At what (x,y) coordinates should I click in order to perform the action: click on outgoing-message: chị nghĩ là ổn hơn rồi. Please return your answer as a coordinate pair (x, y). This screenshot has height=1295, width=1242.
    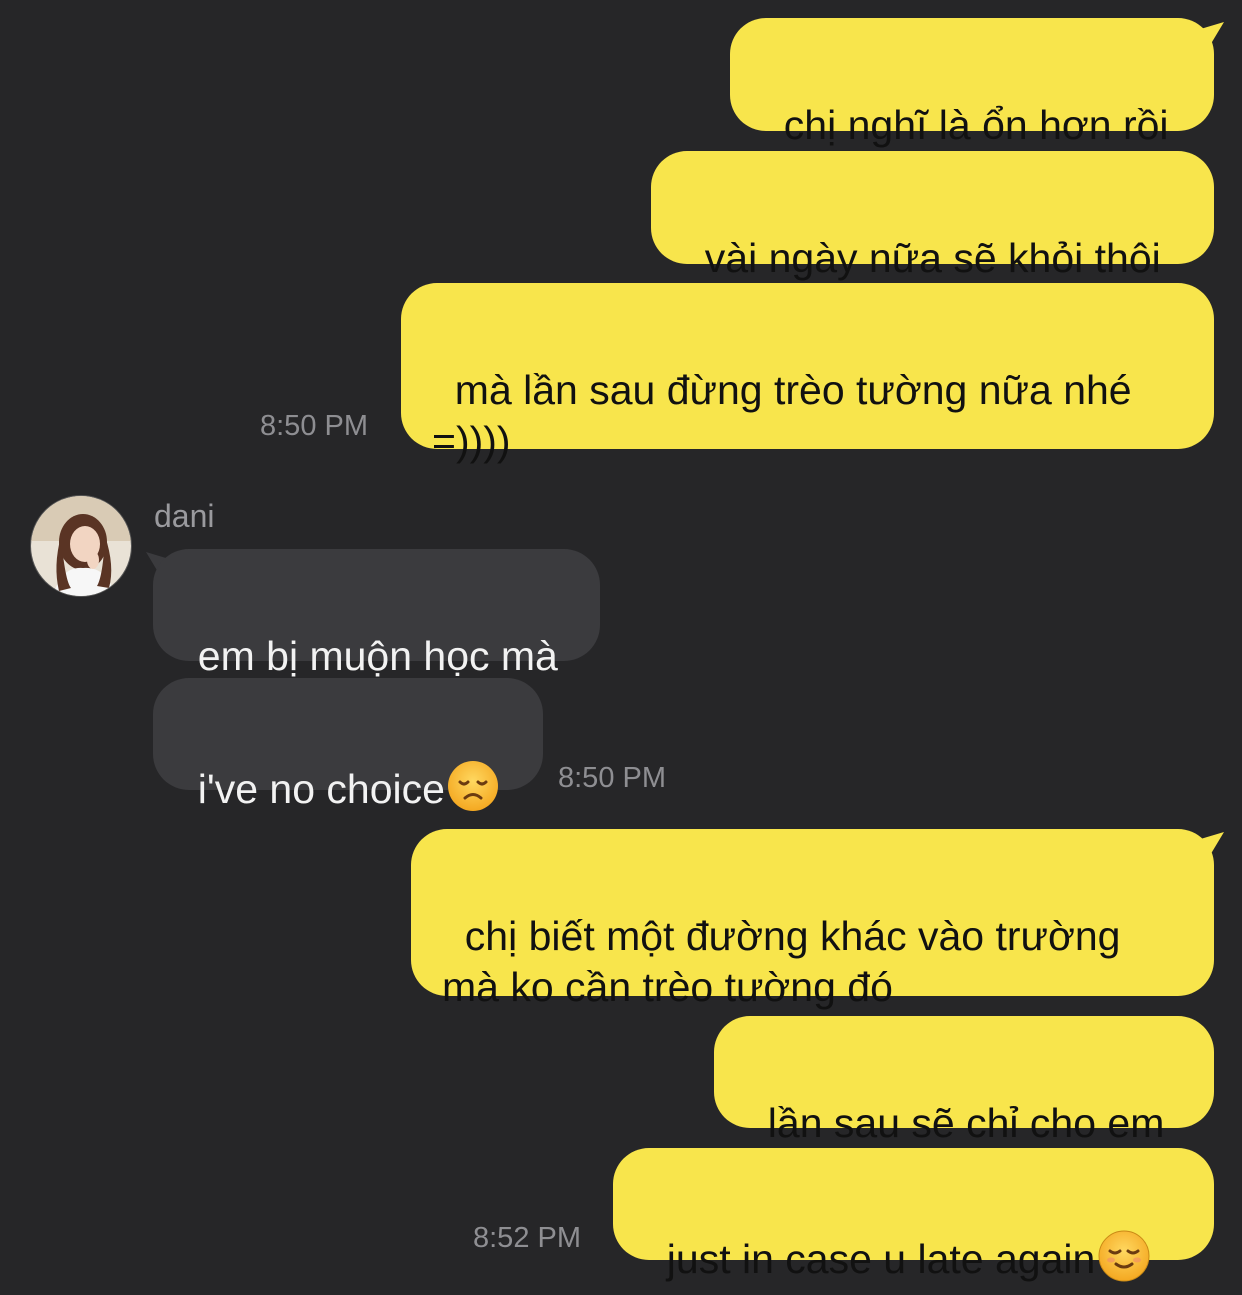
    Looking at the image, I should click on (972, 83).